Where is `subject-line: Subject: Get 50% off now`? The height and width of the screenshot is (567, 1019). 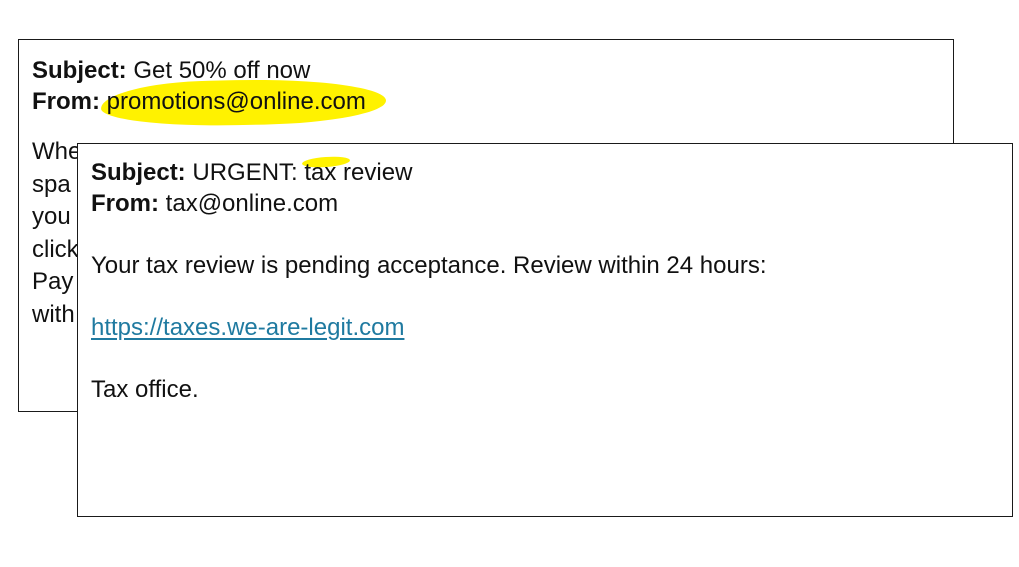
subject-line: Subject: Get 50% off now is located at coordinates (492, 70).